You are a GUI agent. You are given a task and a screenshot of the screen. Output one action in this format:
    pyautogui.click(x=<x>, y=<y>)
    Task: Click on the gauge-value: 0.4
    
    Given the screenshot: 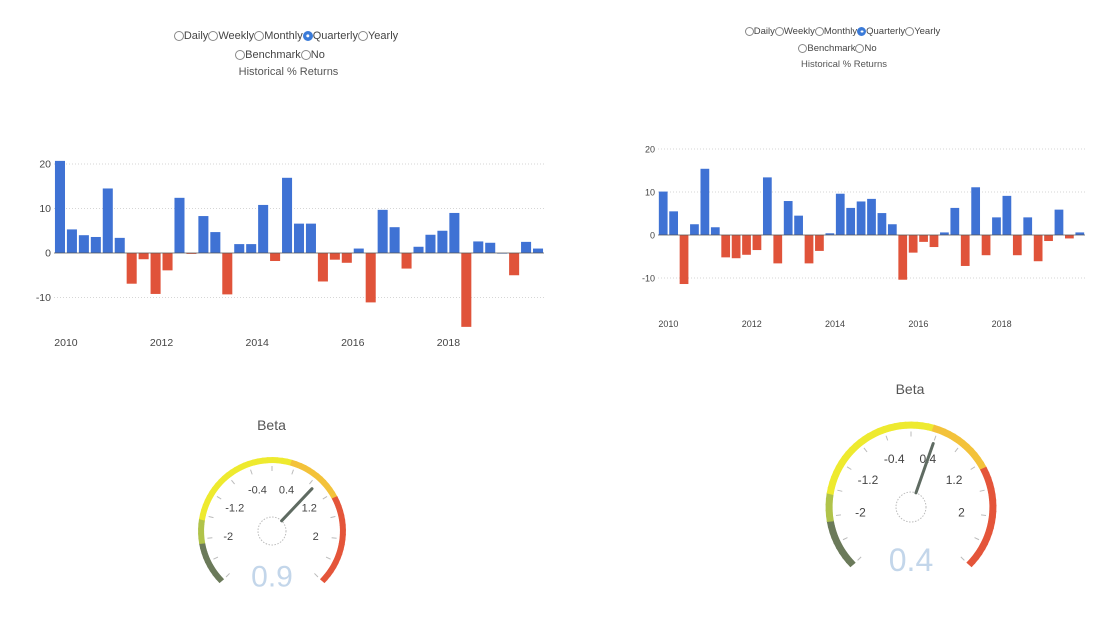 What is the action you would take?
    pyautogui.click(x=911, y=560)
    